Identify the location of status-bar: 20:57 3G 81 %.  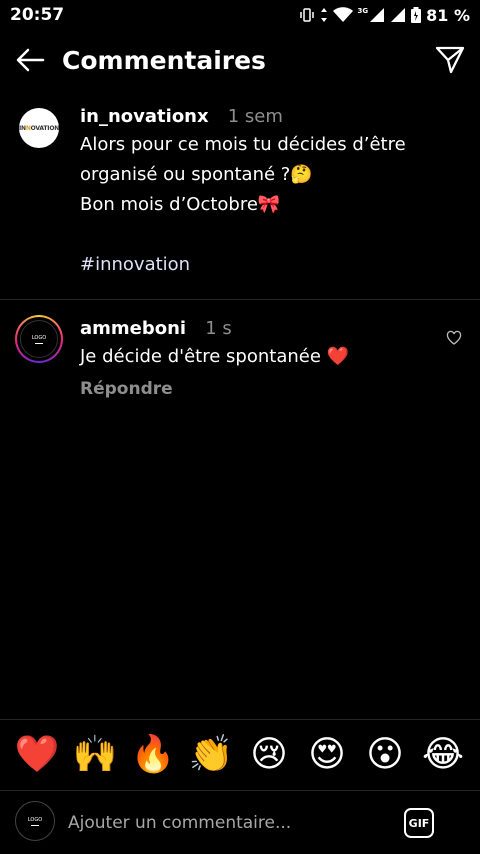
(240, 15).